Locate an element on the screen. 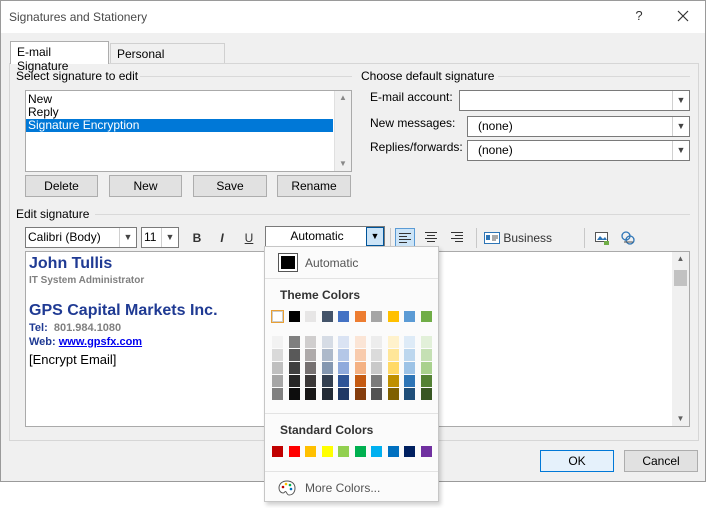  list-scrollbar: ▲ ▼ is located at coordinates (342, 131).